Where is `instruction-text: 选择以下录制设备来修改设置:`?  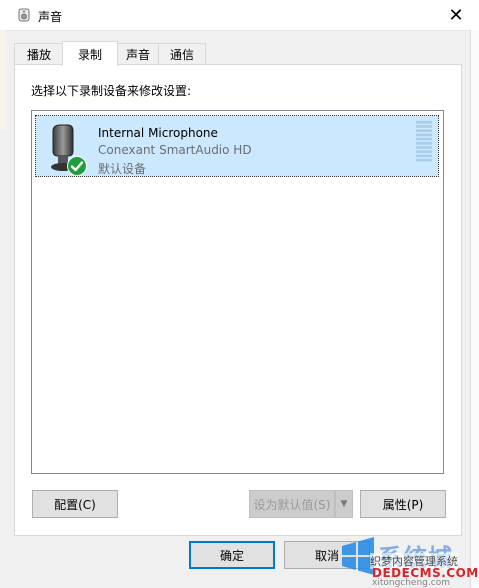
instruction-text: 选择以下录制设备来修改设置: is located at coordinates (111, 91).